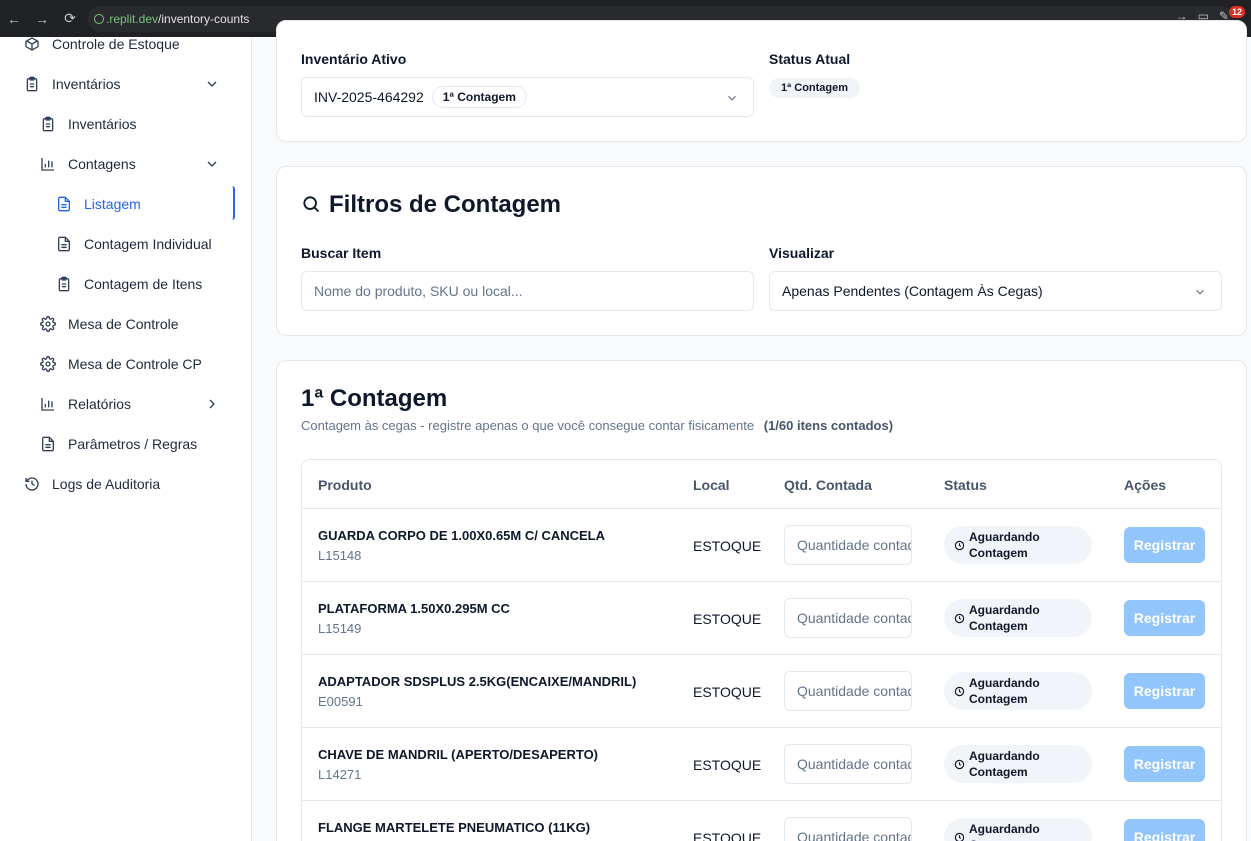 The height and width of the screenshot is (841, 1251). What do you see at coordinates (106, 484) in the screenshot?
I see `sidebar-item-label: Logs de Auditoria` at bounding box center [106, 484].